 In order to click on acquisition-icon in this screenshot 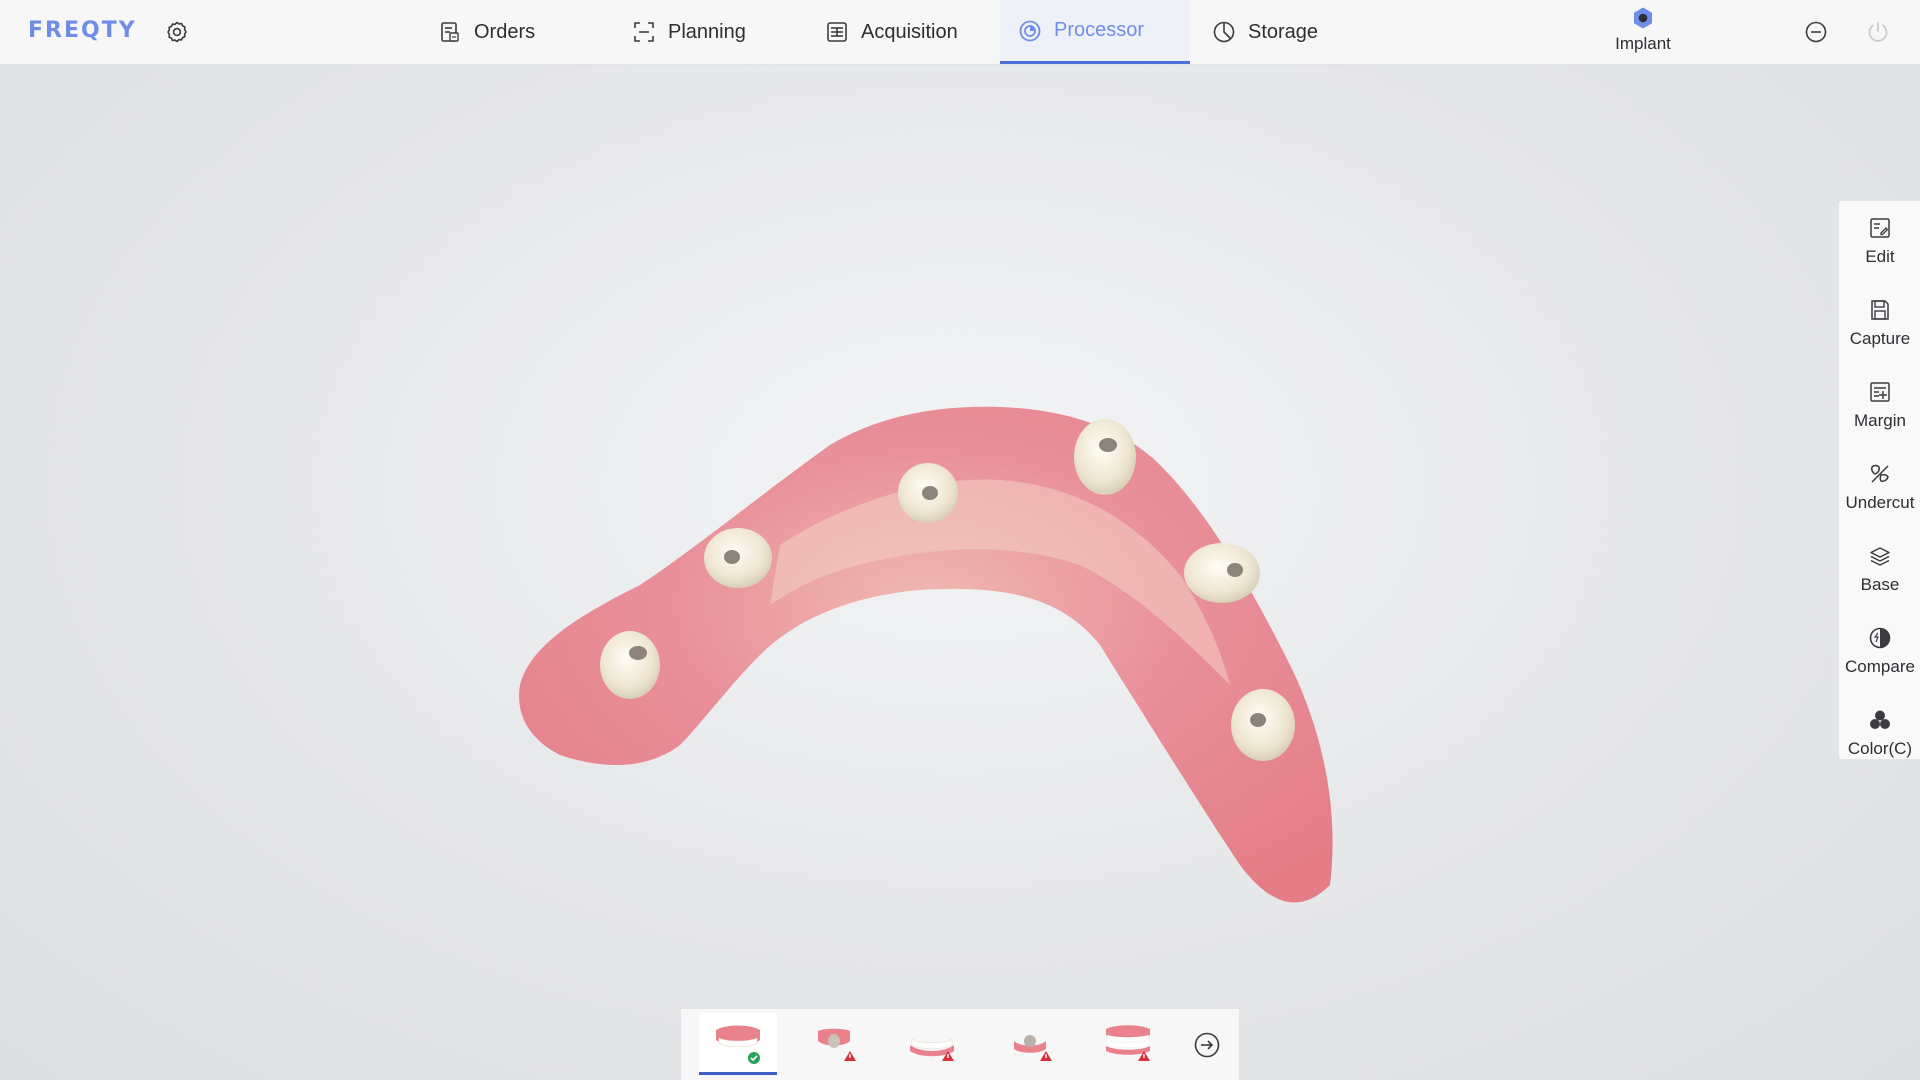, I will do `click(837, 32)`.